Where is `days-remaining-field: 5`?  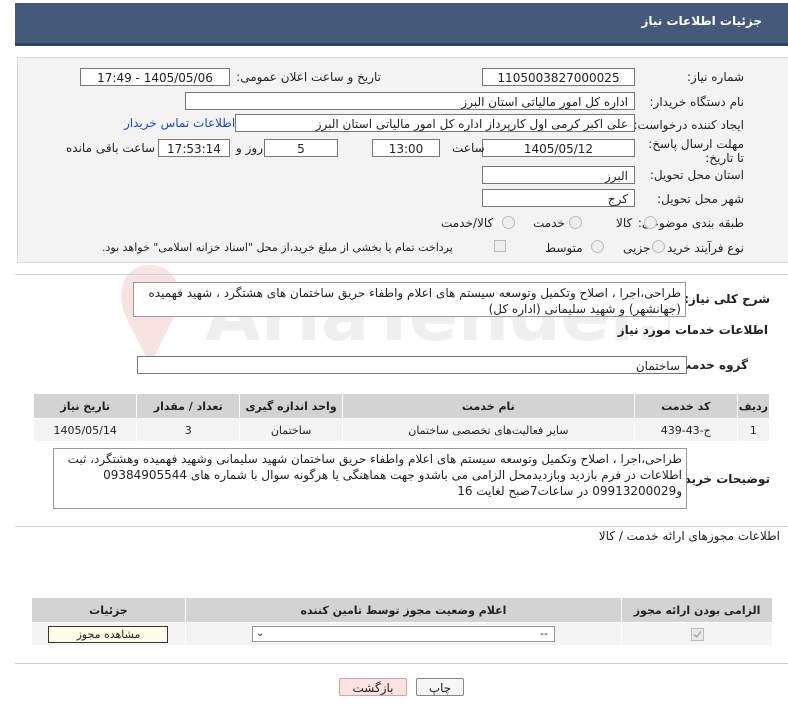
days-remaining-field: 5 is located at coordinates (301, 148).